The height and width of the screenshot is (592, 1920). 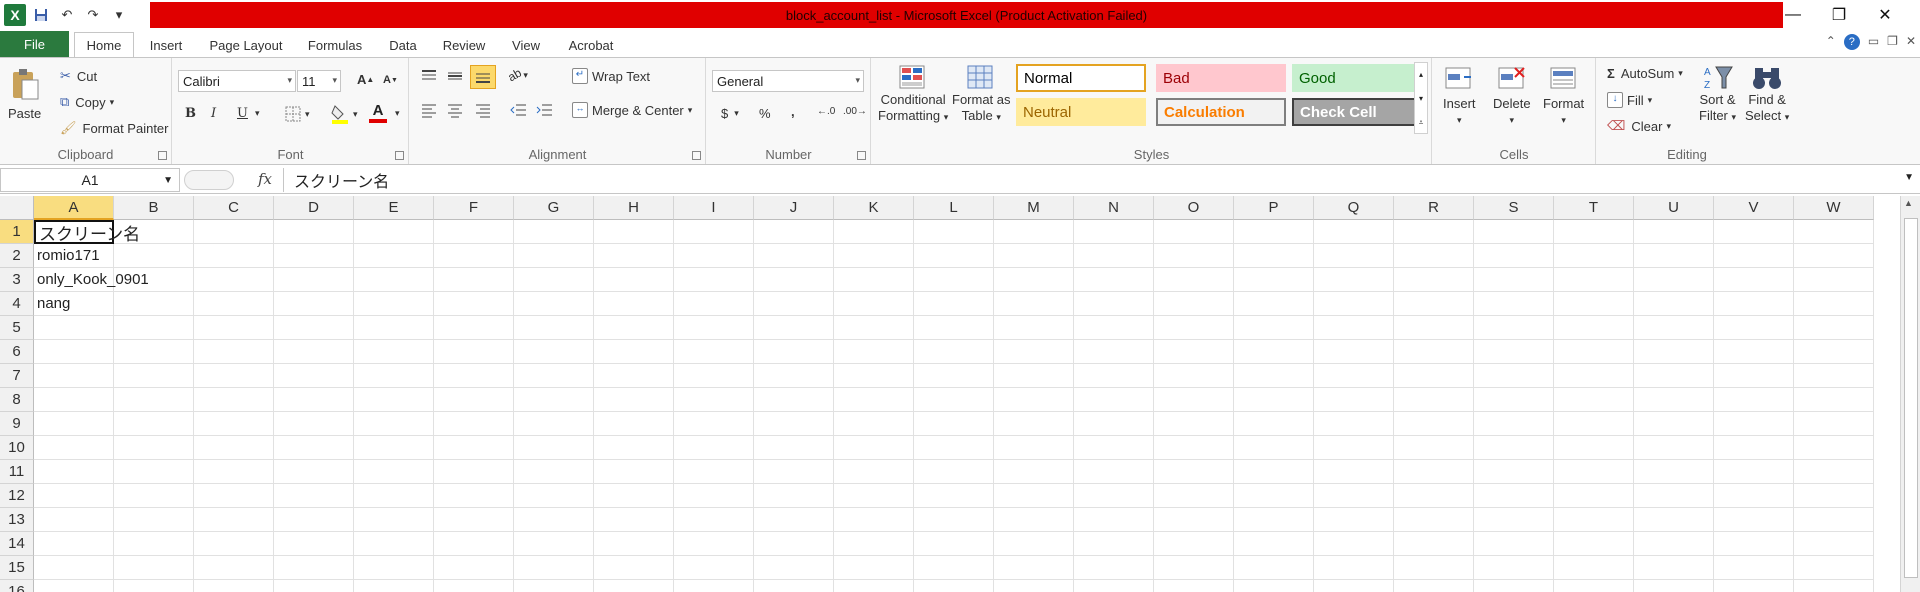 What do you see at coordinates (154, 568) in the screenshot?
I see `cell-b15` at bounding box center [154, 568].